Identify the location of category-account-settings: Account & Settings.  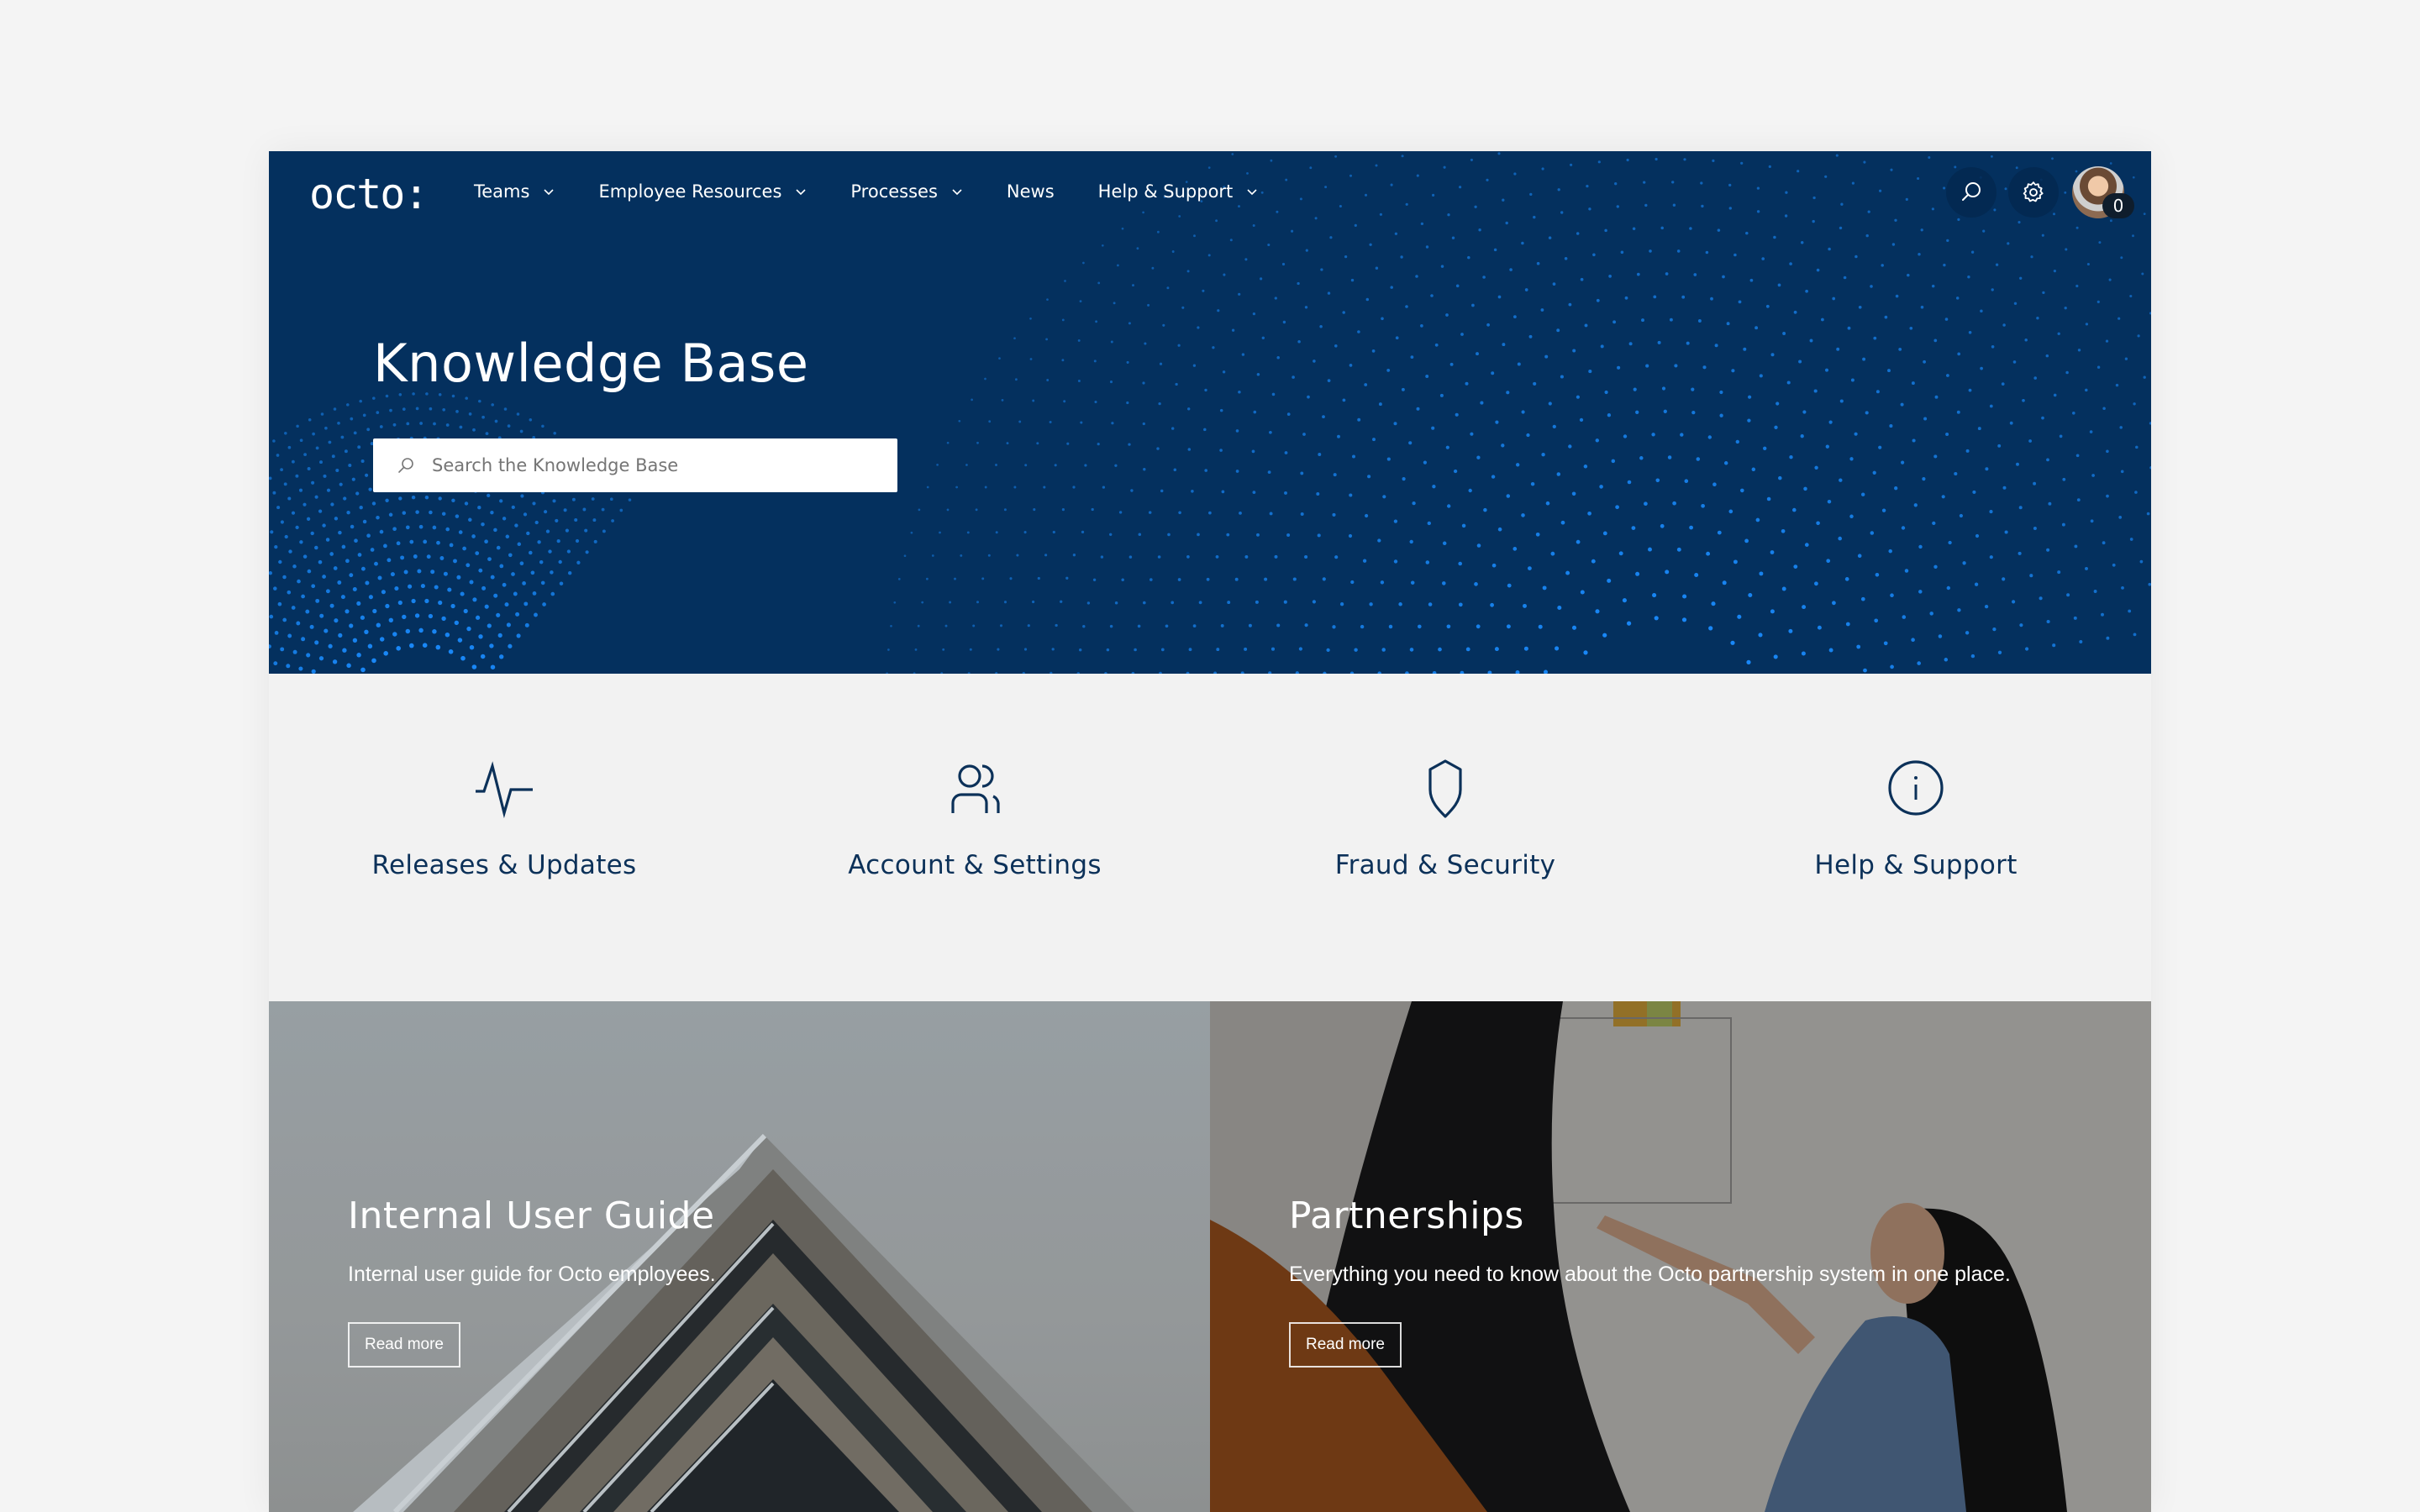
(974, 837).